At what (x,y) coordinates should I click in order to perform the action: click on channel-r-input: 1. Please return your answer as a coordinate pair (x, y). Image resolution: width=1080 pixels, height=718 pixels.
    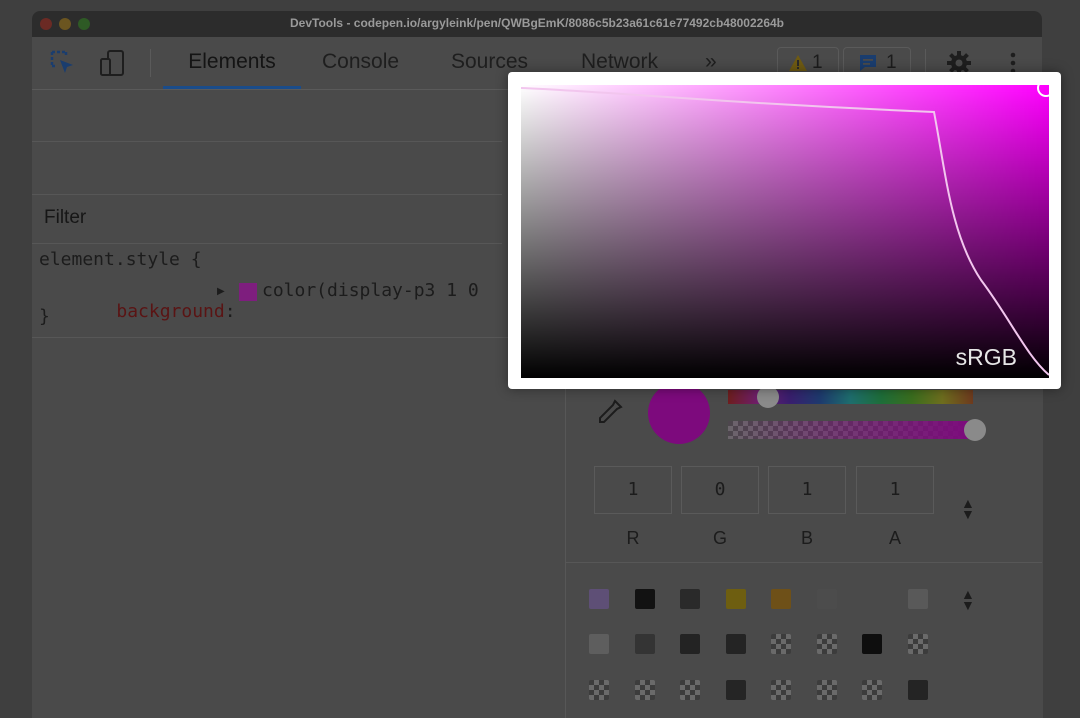
    Looking at the image, I should click on (633, 490).